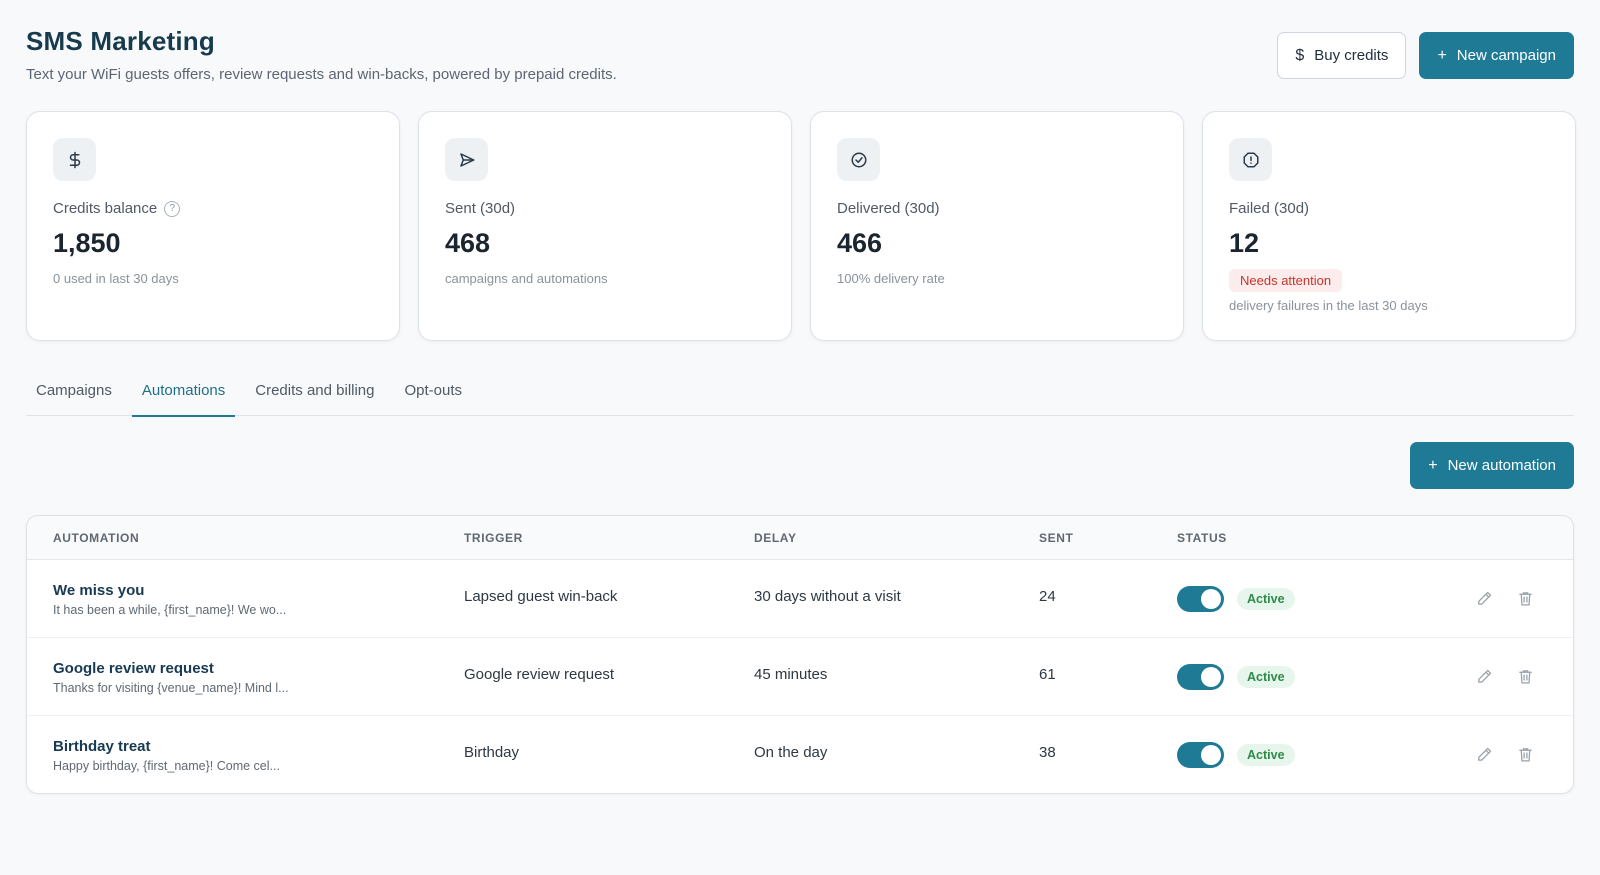  What do you see at coordinates (1269, 208) in the screenshot?
I see `stat-label: Failed (30d)` at bounding box center [1269, 208].